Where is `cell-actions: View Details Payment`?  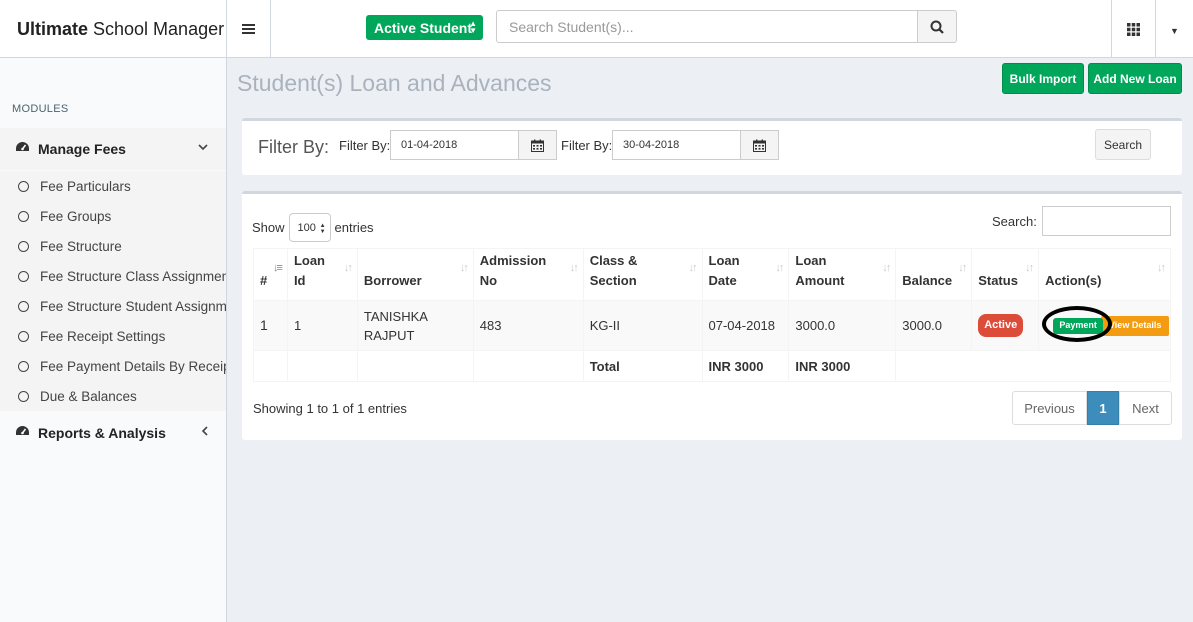
cell-actions: View Details Payment is located at coordinates (1104, 325).